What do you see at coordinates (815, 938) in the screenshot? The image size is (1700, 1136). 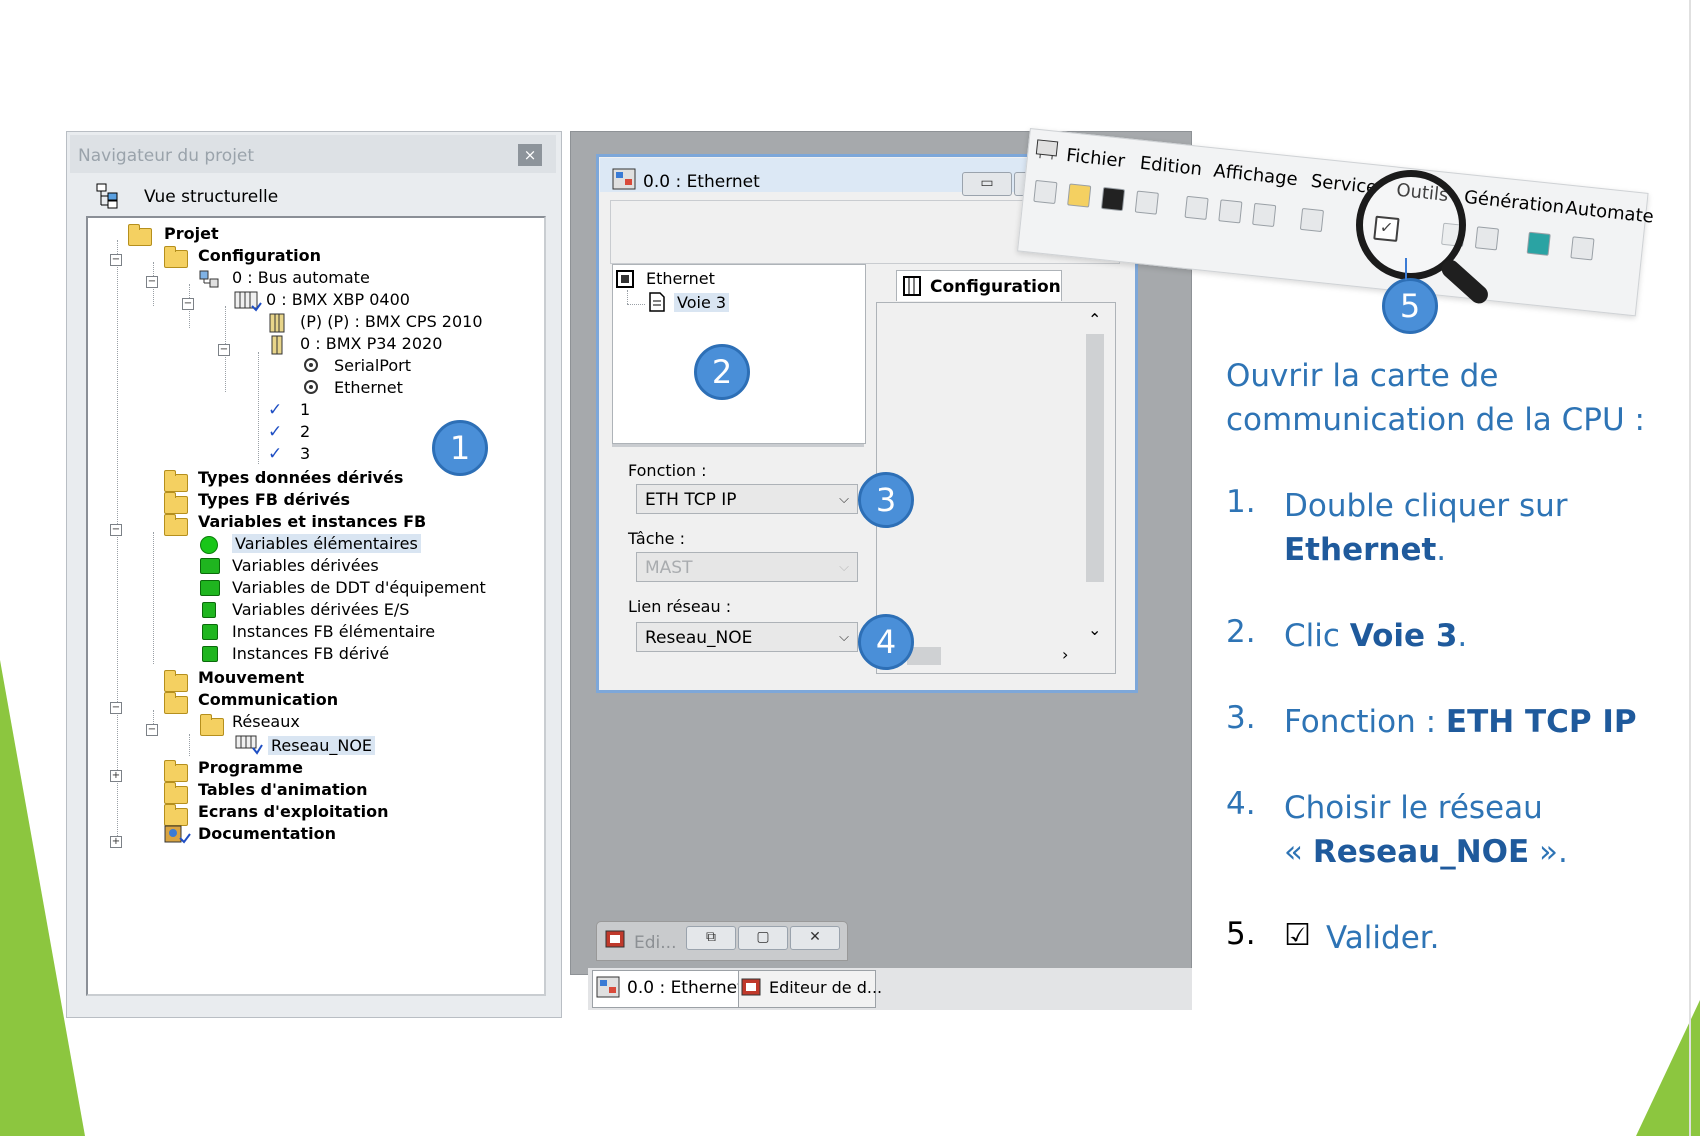 I see `close-button: ✕` at bounding box center [815, 938].